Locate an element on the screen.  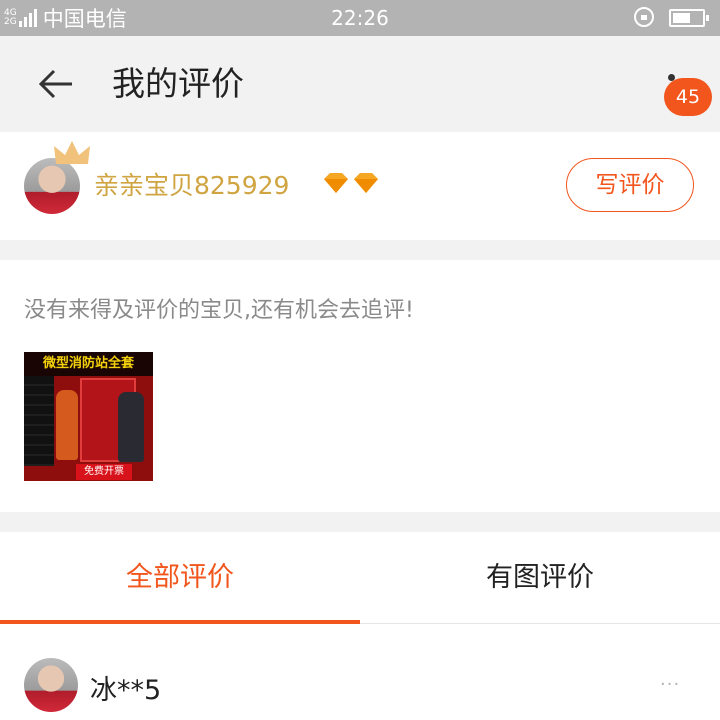
product-thumbnail: 微型消防站全套 免费开票 is located at coordinates (88, 416).